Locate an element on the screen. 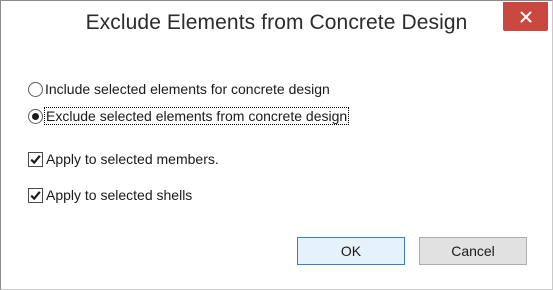 The image size is (553, 290). apply-members-option: Apply to selected members. is located at coordinates (123, 159).